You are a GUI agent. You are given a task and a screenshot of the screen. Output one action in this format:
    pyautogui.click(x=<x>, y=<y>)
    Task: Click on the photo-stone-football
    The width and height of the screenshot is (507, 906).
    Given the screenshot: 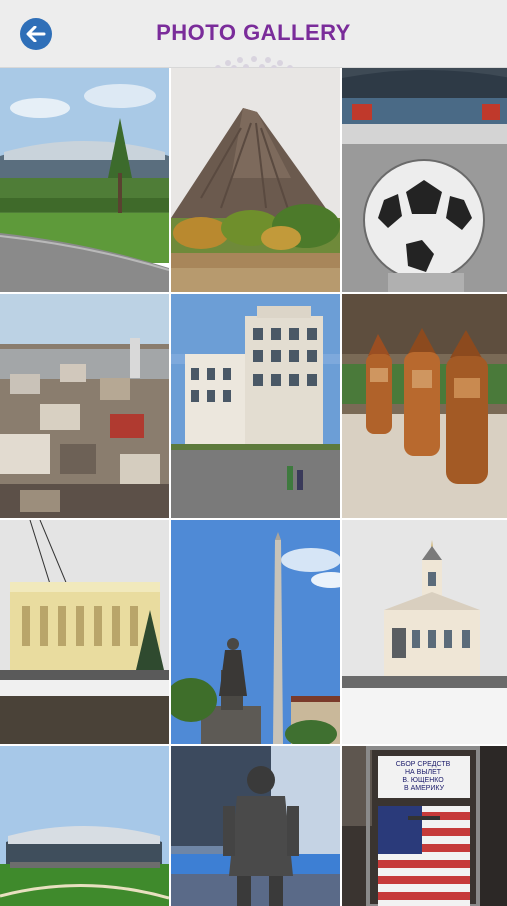 What is the action you would take?
    pyautogui.click(x=424, y=180)
    